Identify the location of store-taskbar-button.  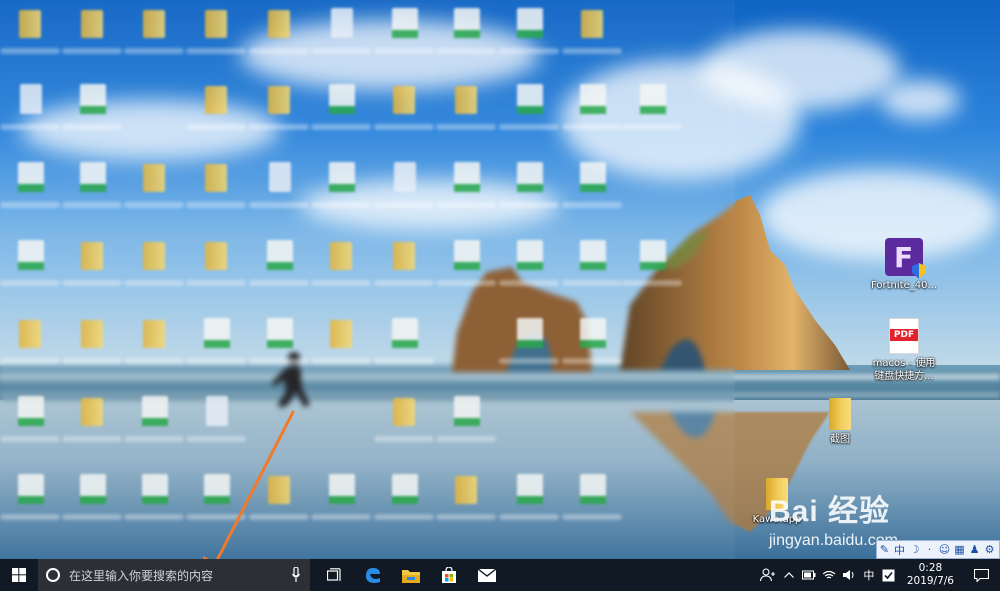
(449, 575).